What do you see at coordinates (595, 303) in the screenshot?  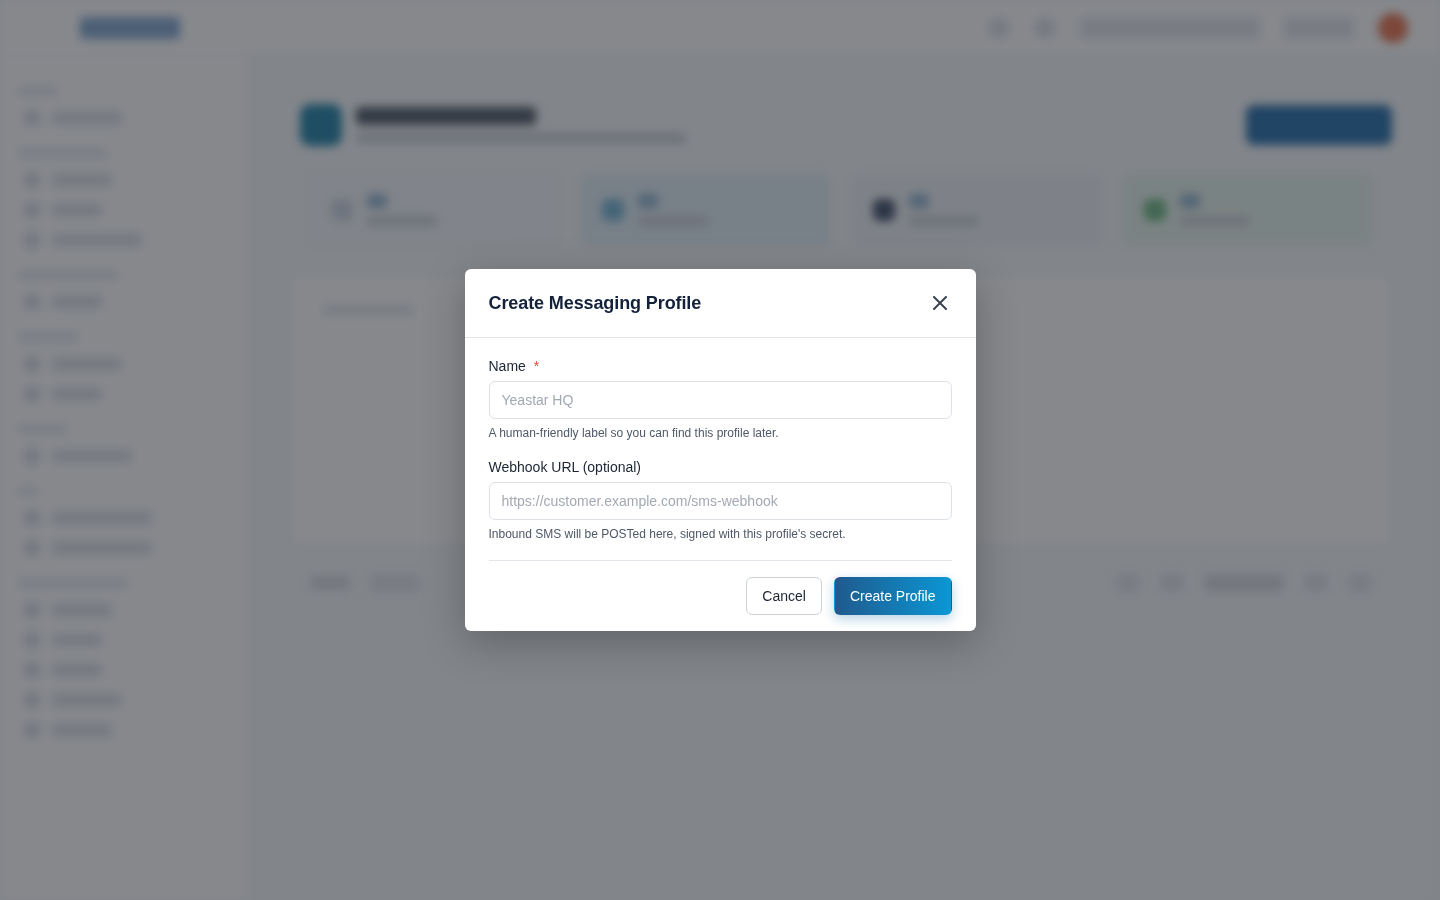 I see `dialog-title: Create Messaging Profile` at bounding box center [595, 303].